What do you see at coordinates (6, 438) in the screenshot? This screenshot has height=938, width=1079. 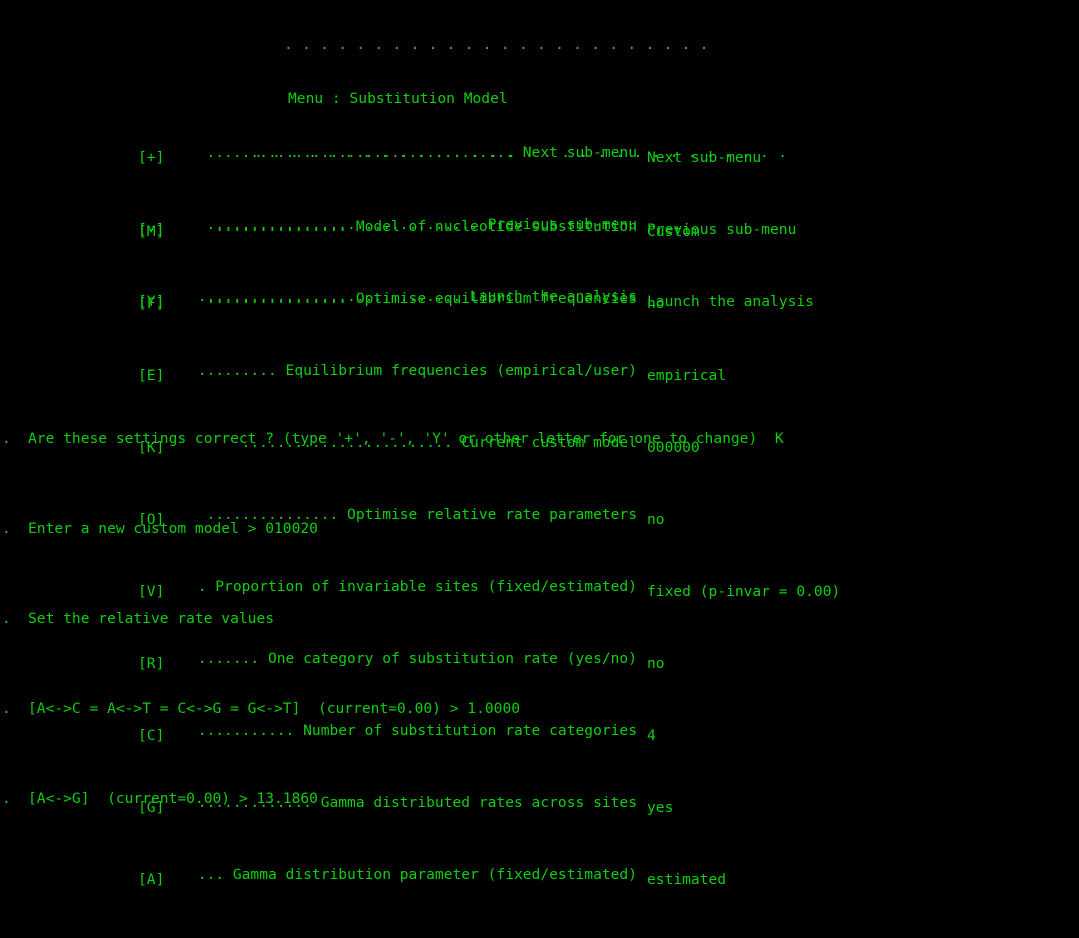 I see `prompt-marker-0: .` at bounding box center [6, 438].